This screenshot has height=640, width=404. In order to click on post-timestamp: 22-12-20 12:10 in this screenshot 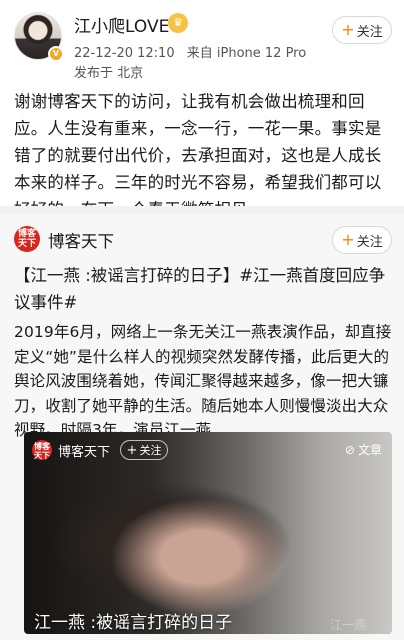, I will do `click(124, 53)`.